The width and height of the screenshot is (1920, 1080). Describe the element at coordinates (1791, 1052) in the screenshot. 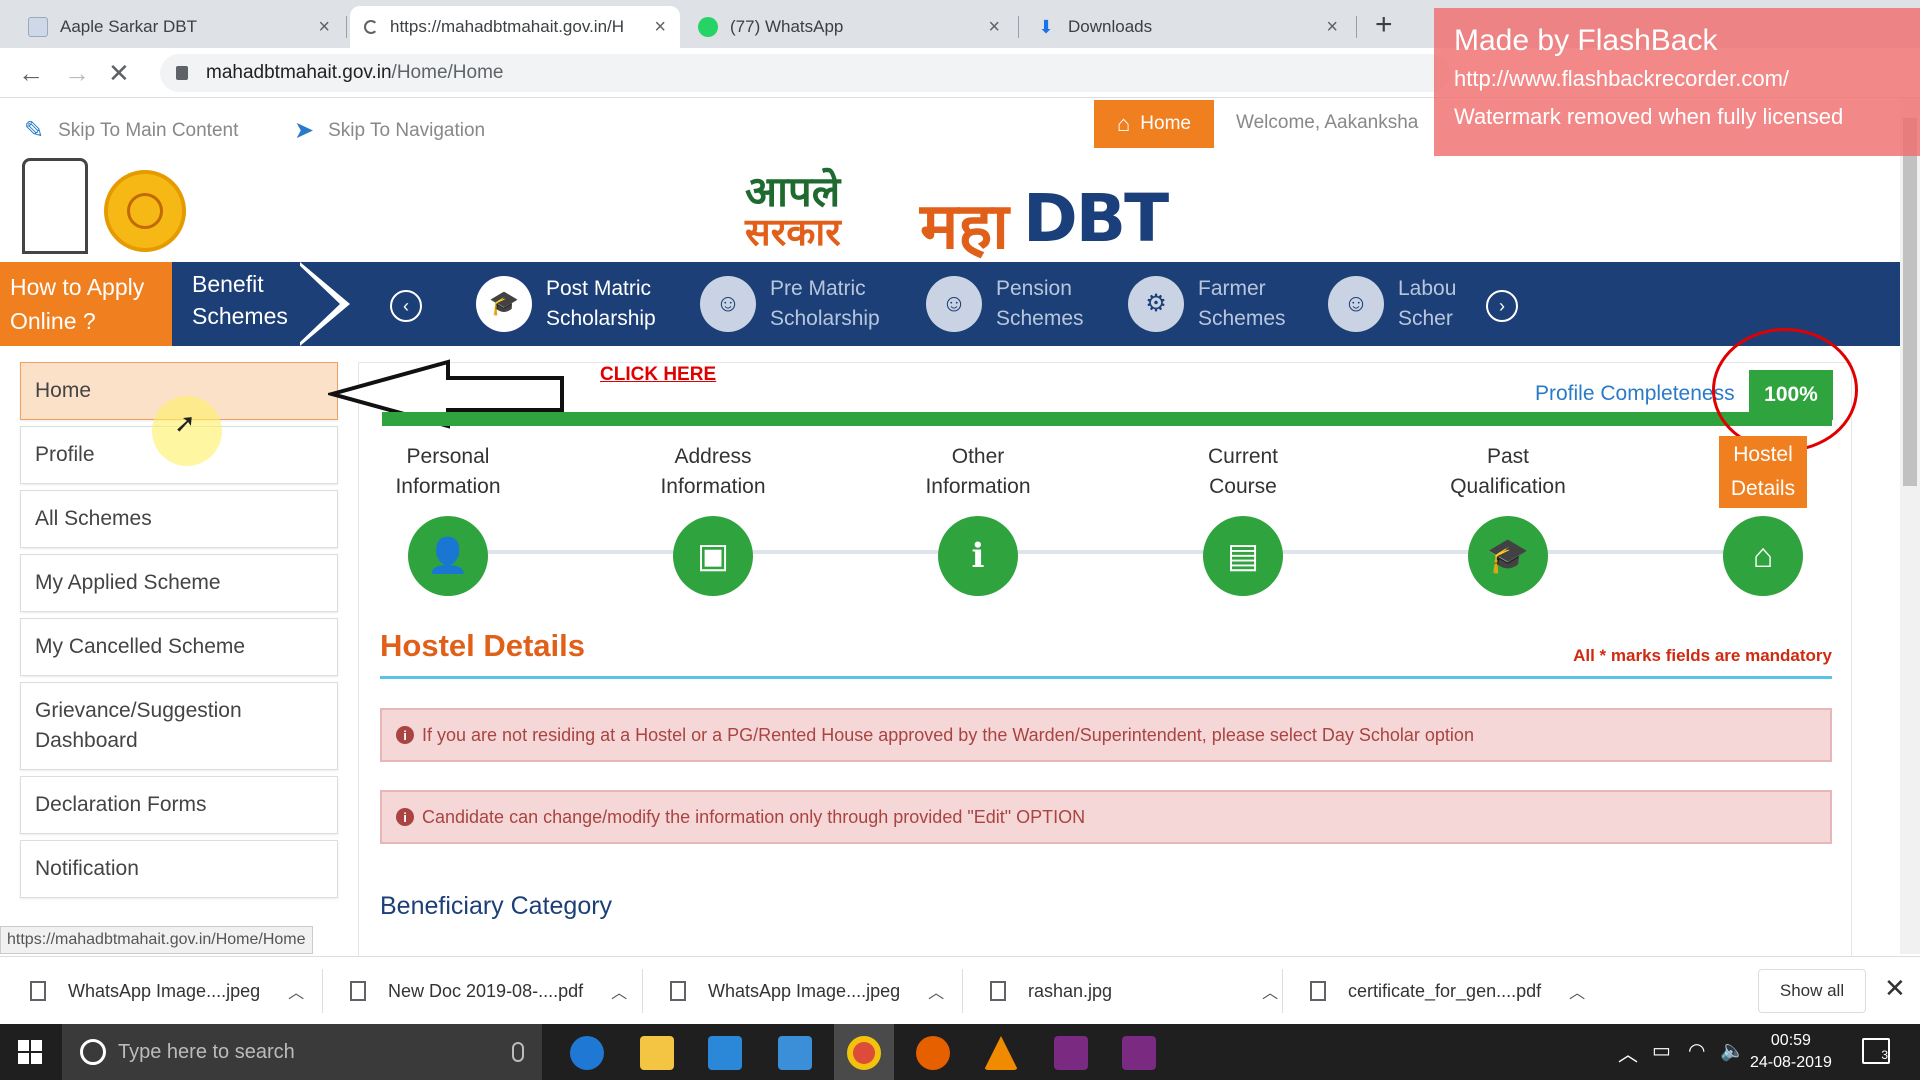

I see `taskbar-clock: 00:59 24-08-2019` at that location.